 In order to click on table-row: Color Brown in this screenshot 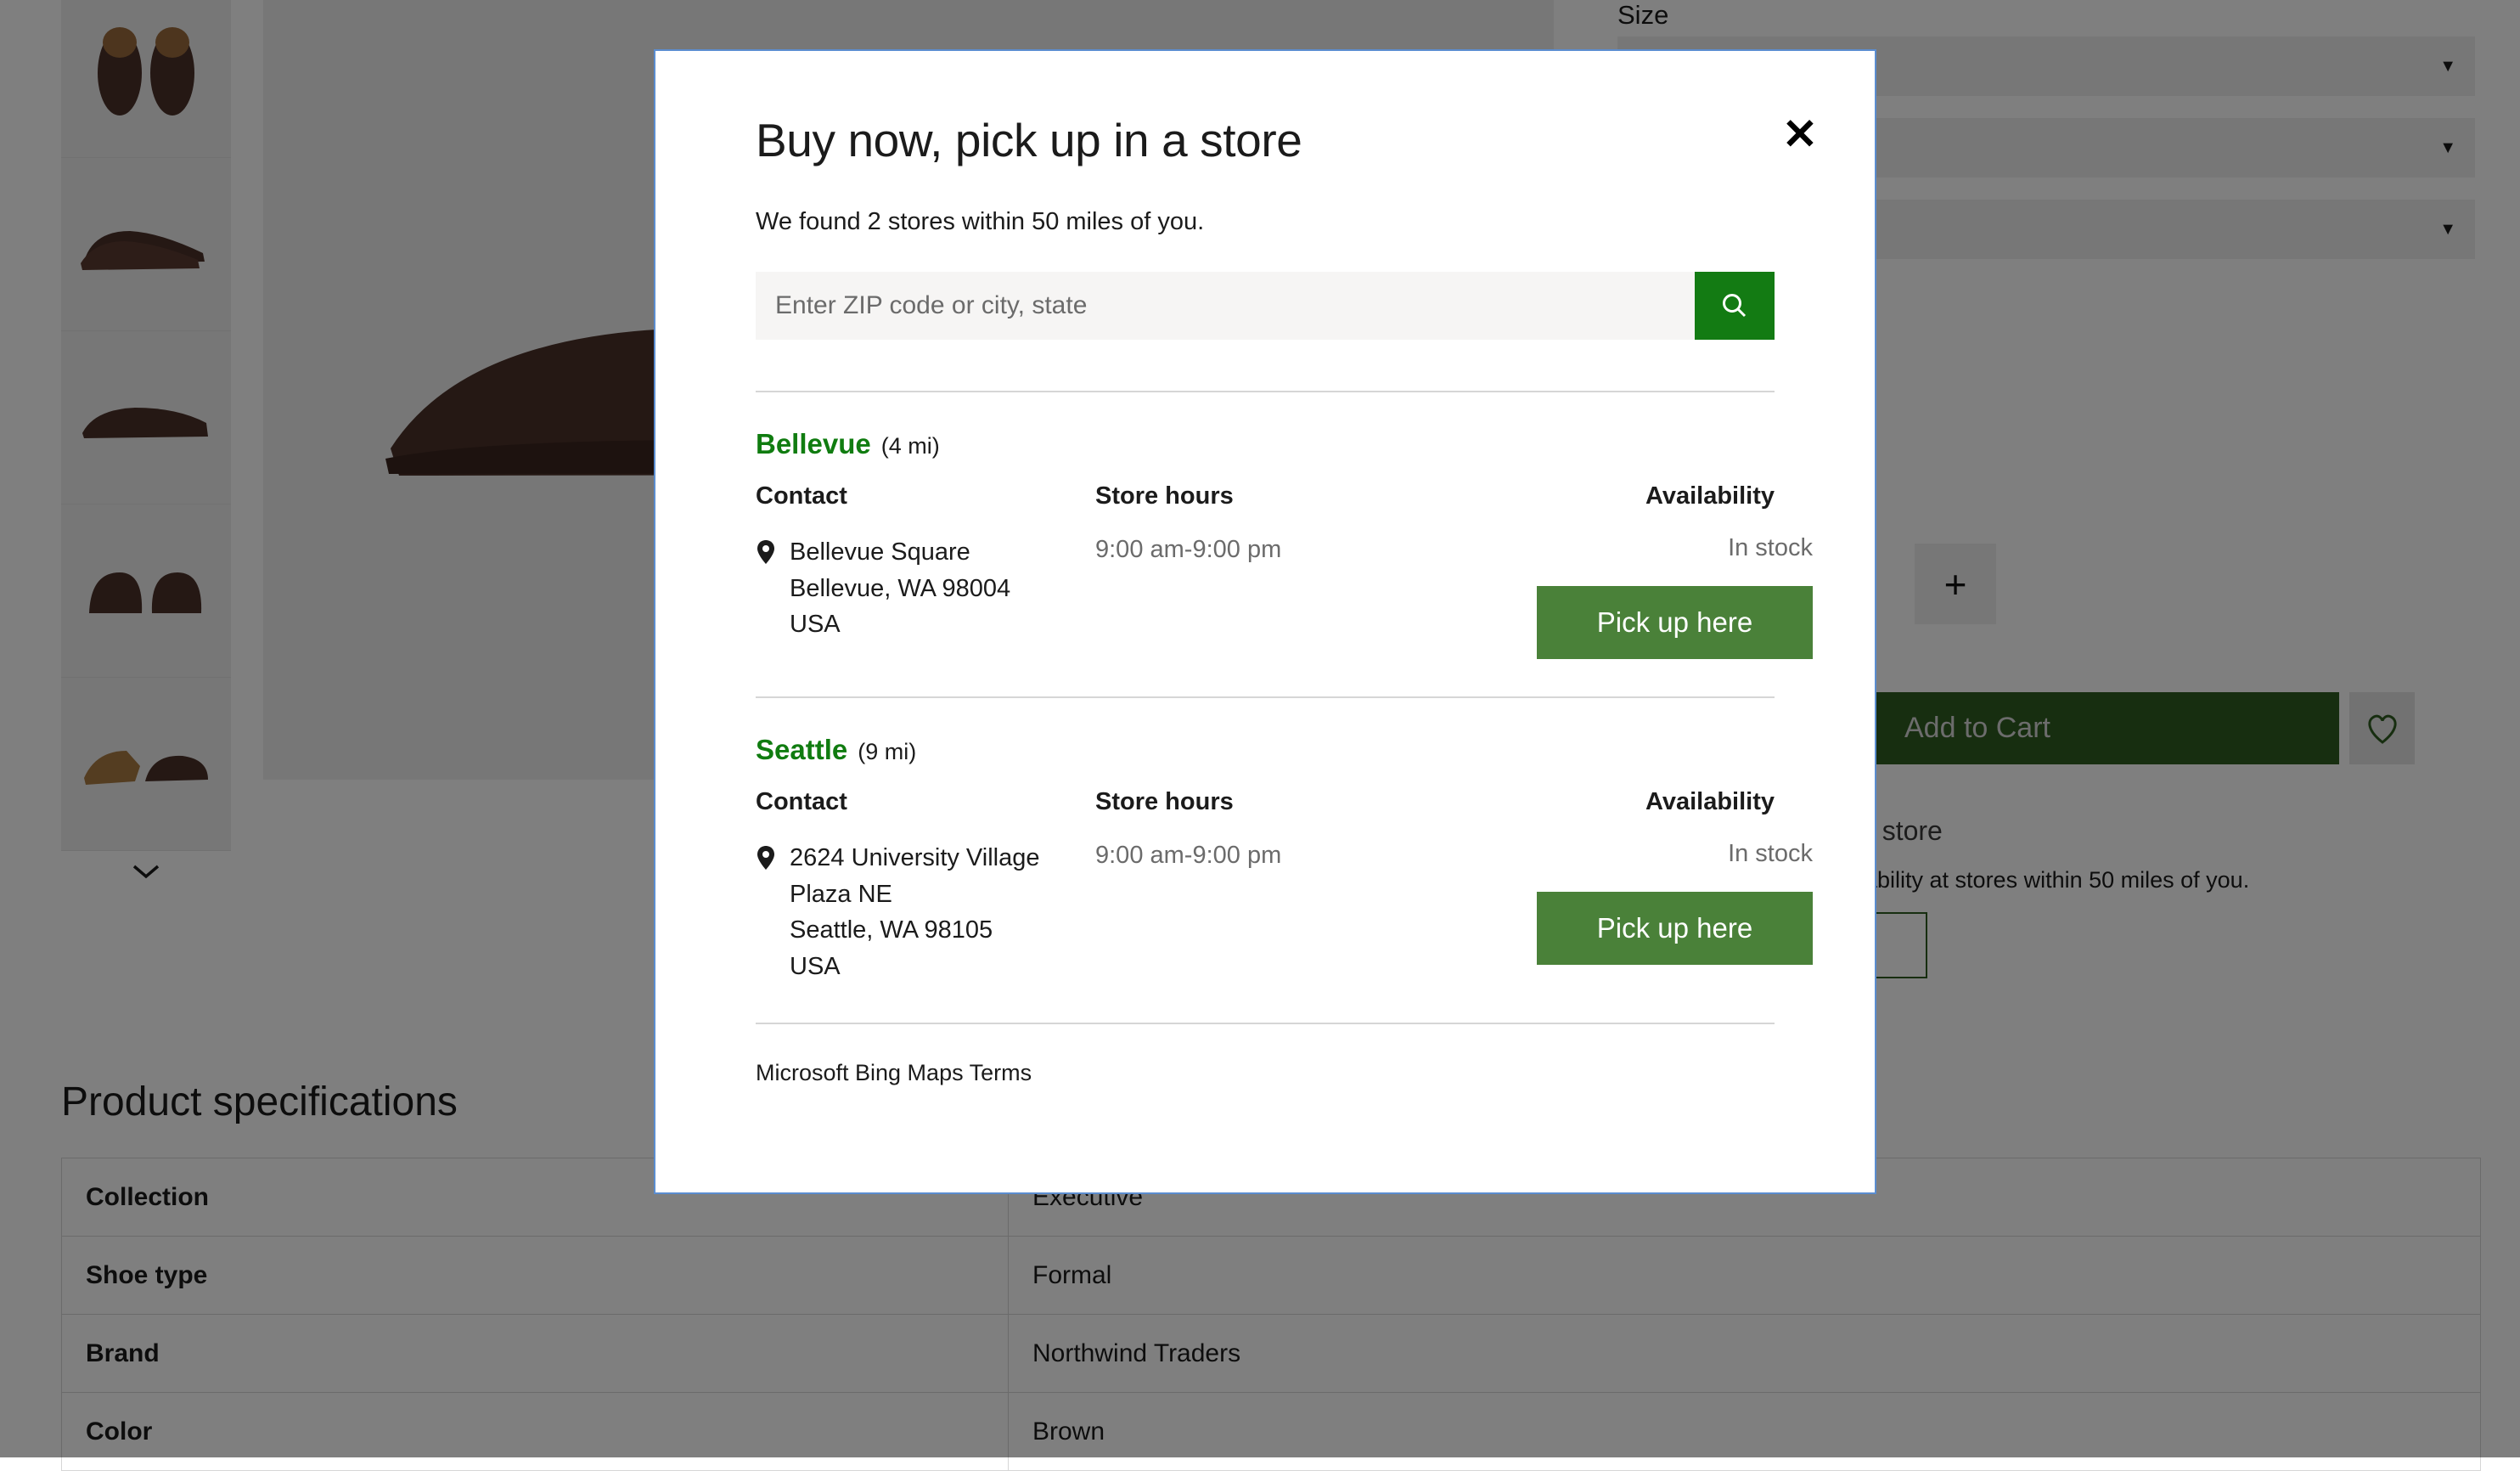, I will do `click(1271, 1432)`.